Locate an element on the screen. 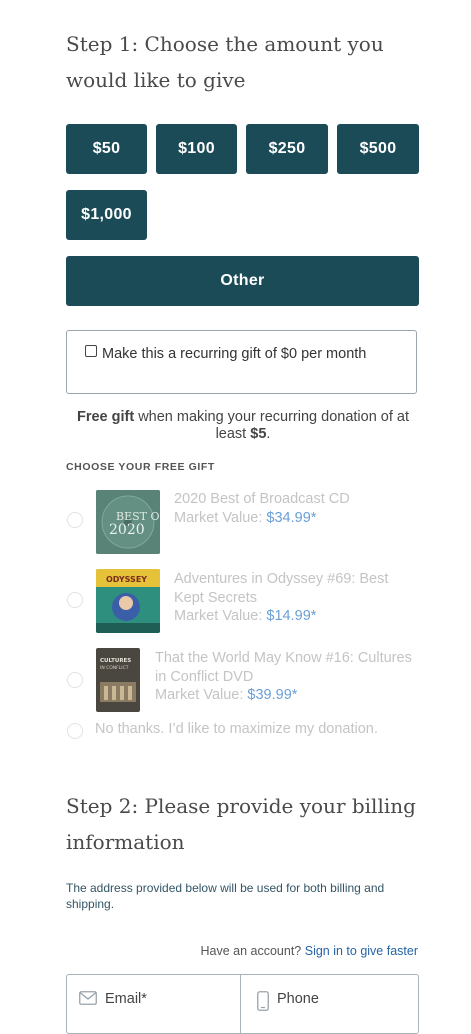  email-placeholder: Email* is located at coordinates (126, 999).